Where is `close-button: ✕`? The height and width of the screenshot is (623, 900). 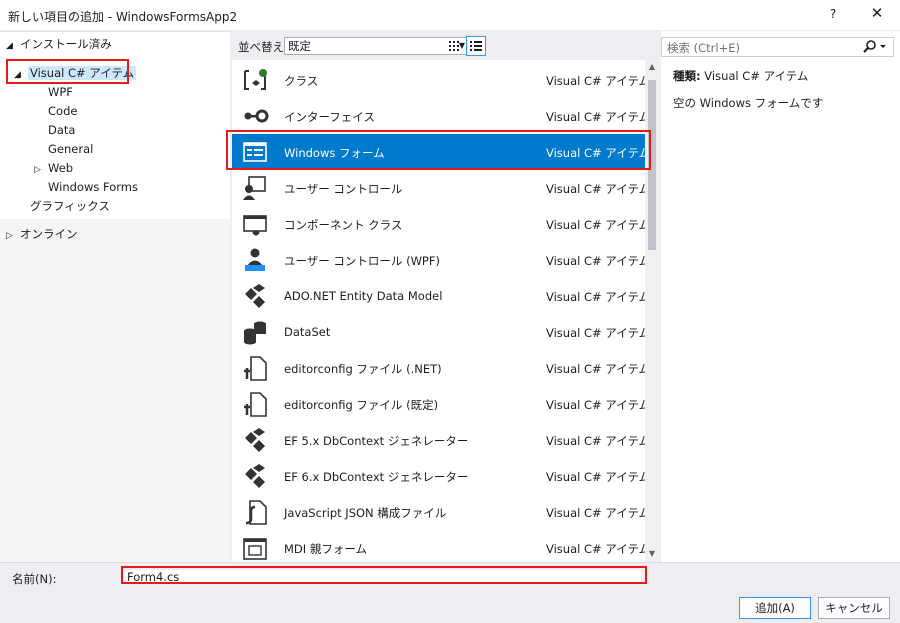 close-button: ✕ is located at coordinates (877, 14).